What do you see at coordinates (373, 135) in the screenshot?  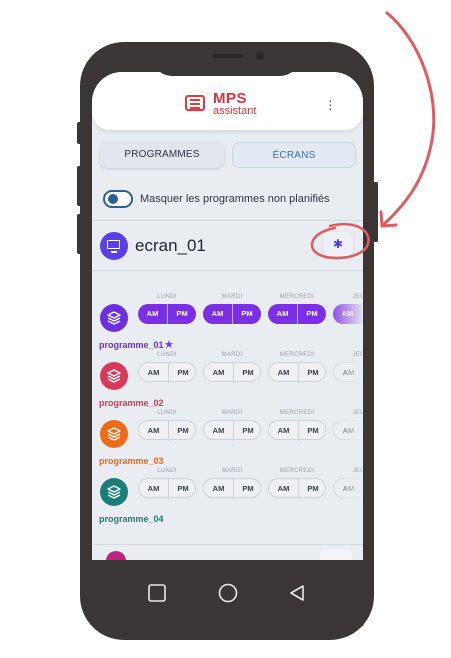 I see `annotation-overlay` at bounding box center [373, 135].